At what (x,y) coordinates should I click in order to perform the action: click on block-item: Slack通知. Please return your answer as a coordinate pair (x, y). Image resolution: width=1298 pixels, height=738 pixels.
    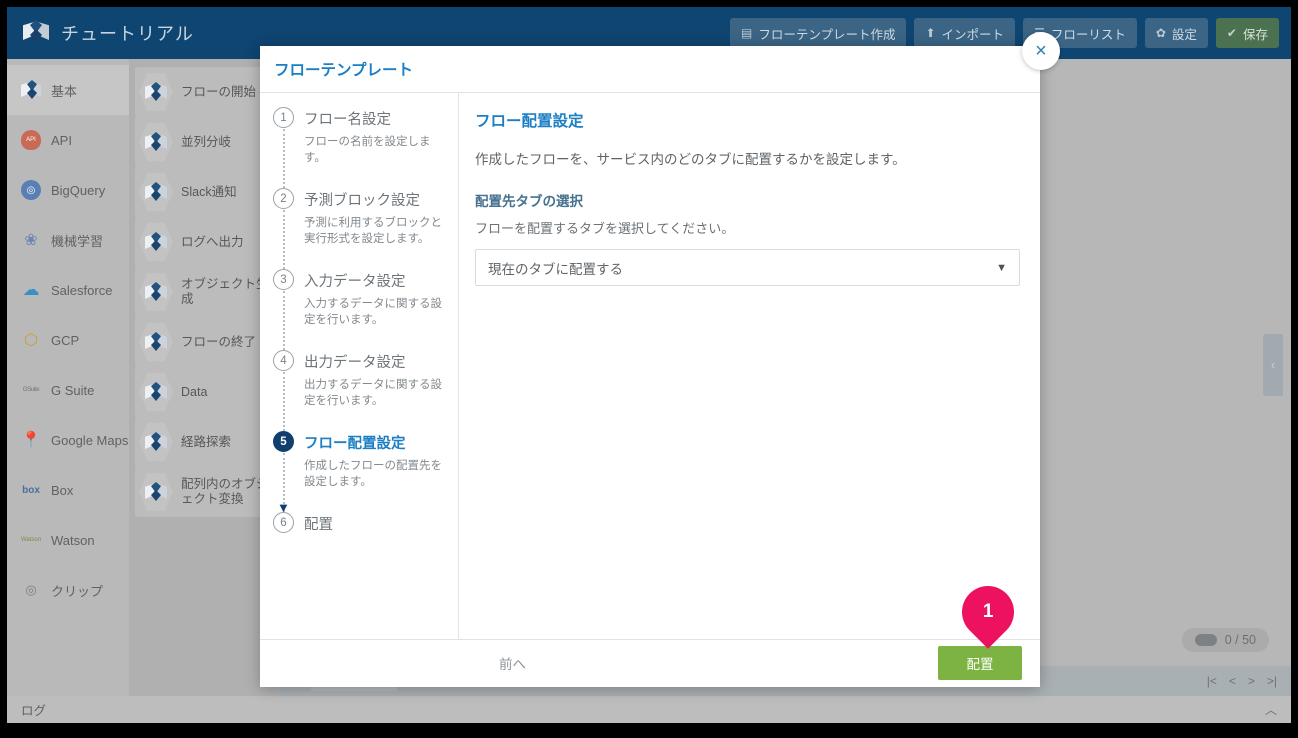
    Looking at the image, I should click on (205, 192).